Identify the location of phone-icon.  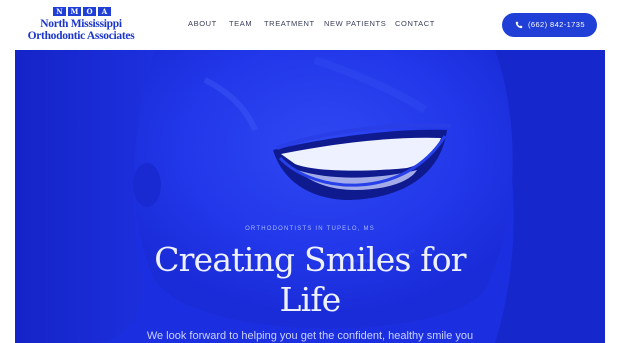
(519, 25).